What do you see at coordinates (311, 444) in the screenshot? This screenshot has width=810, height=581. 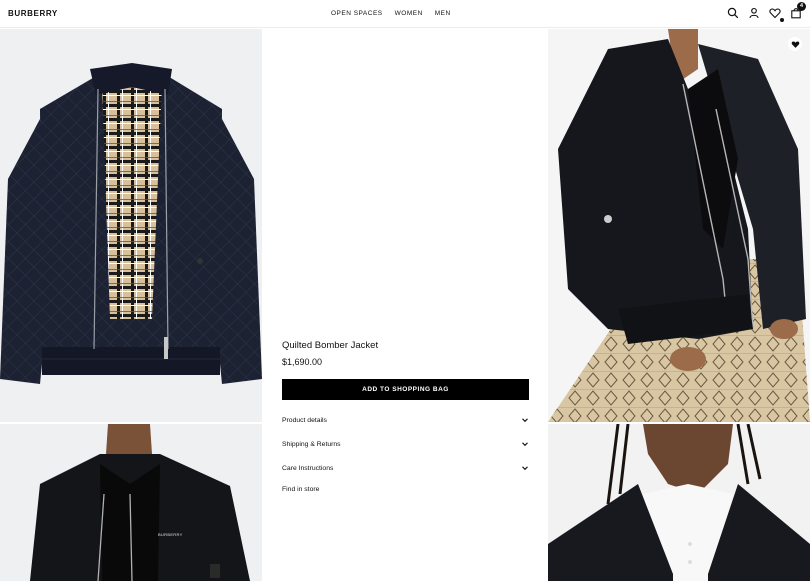 I see `accordion-label: Shipping & Returns` at bounding box center [311, 444].